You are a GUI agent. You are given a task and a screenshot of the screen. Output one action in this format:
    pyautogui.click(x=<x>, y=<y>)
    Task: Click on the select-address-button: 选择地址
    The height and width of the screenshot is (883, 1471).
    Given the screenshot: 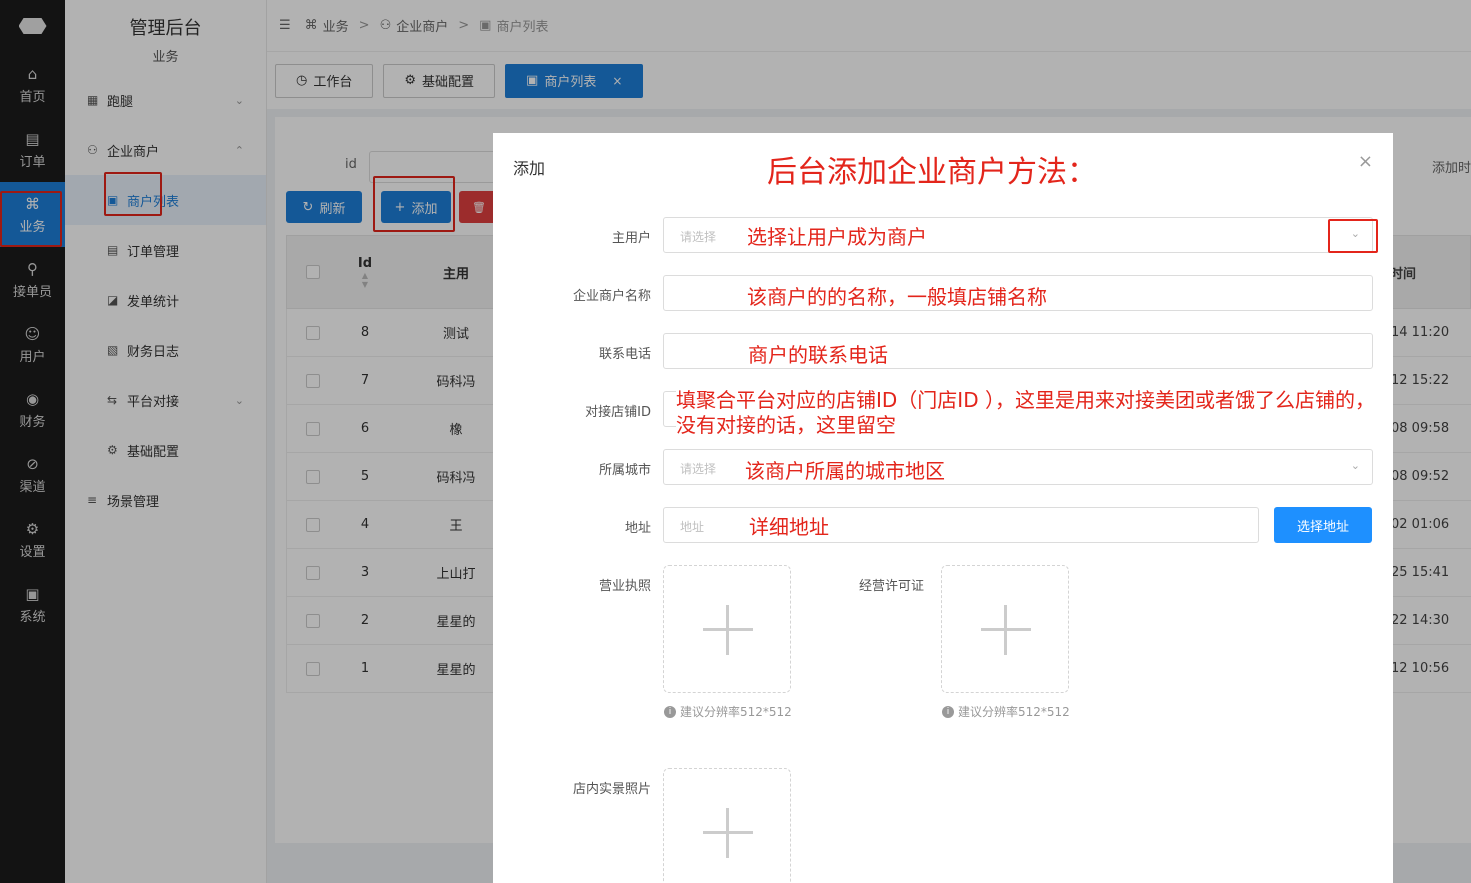 What is the action you would take?
    pyautogui.click(x=1323, y=525)
    